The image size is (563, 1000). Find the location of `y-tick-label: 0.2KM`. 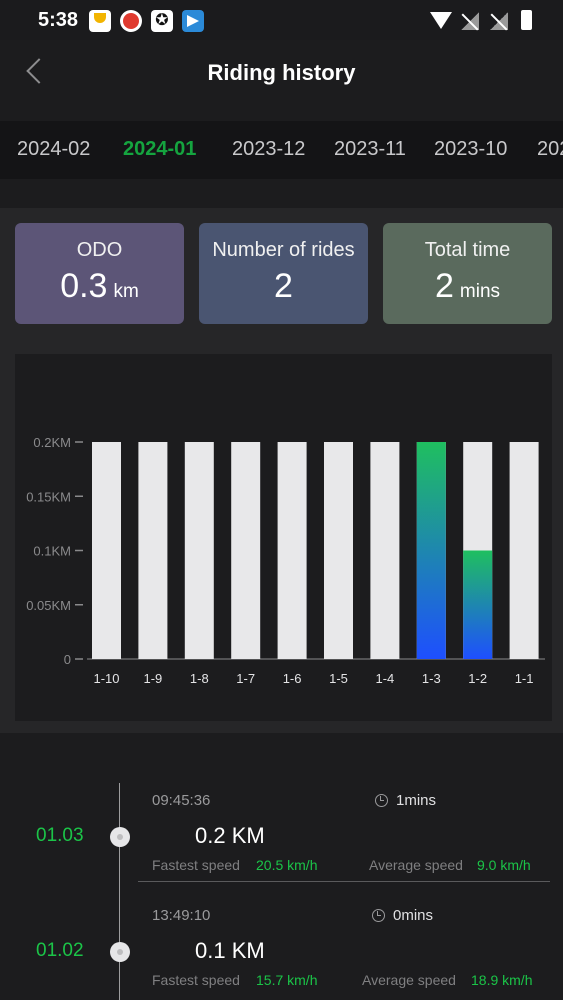

y-tick-label: 0.2KM is located at coordinates (52, 442).